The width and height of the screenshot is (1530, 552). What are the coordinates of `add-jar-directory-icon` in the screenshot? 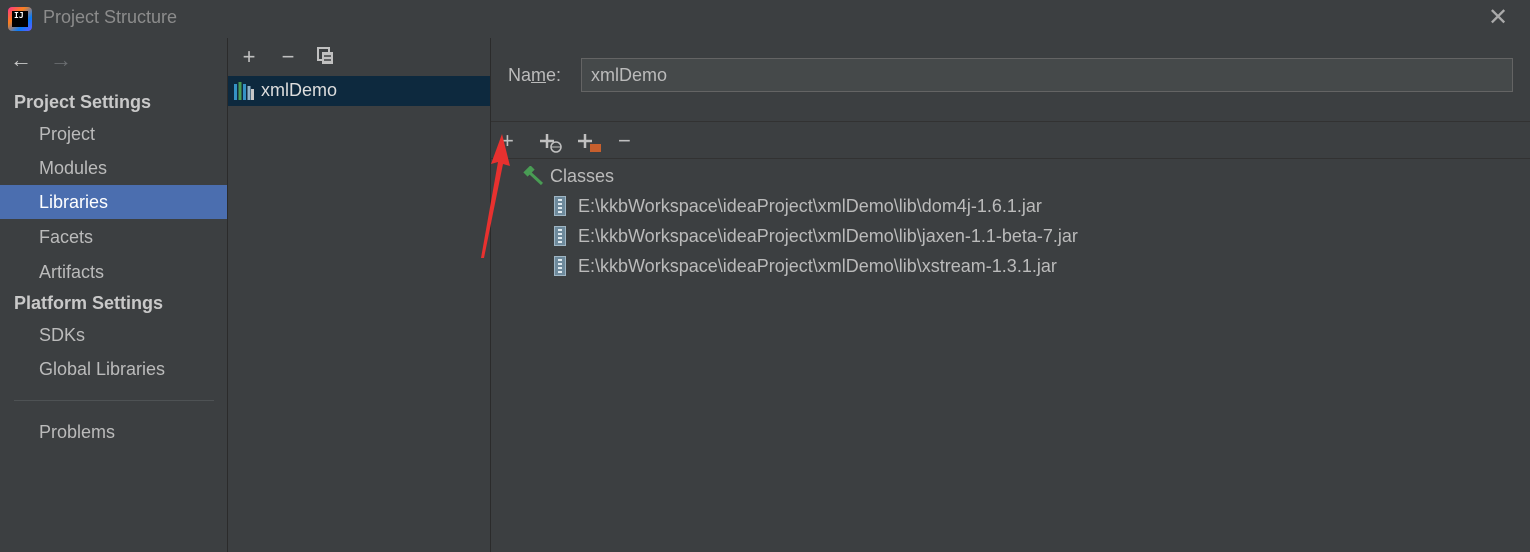 It's located at (589, 143).